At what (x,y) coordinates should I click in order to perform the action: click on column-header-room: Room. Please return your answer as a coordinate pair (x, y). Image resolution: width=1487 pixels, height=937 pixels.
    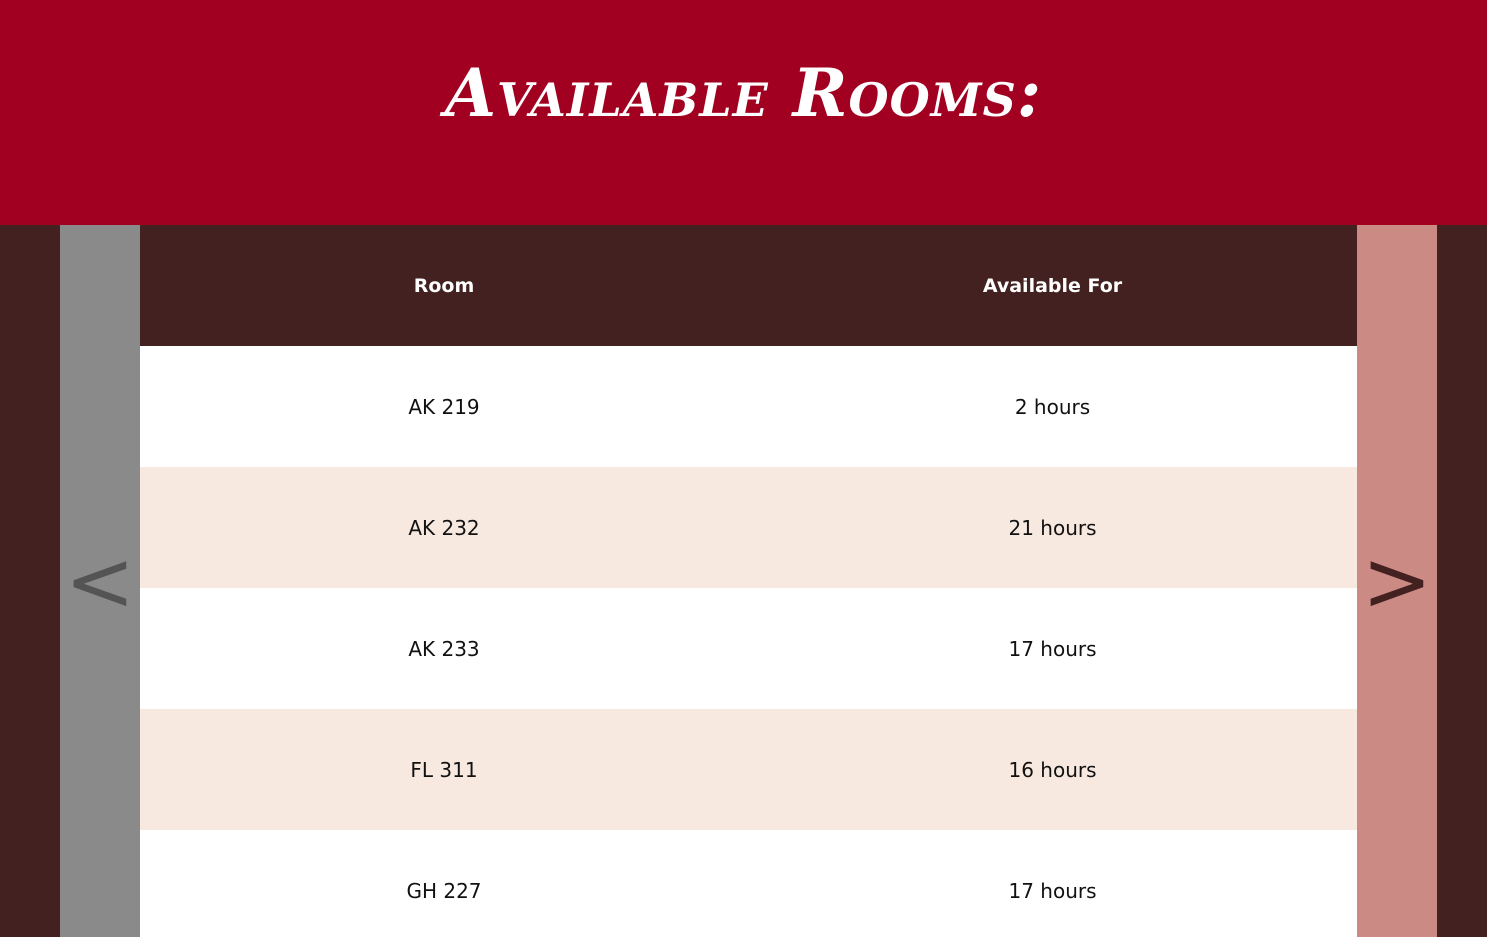
    Looking at the image, I should click on (444, 285).